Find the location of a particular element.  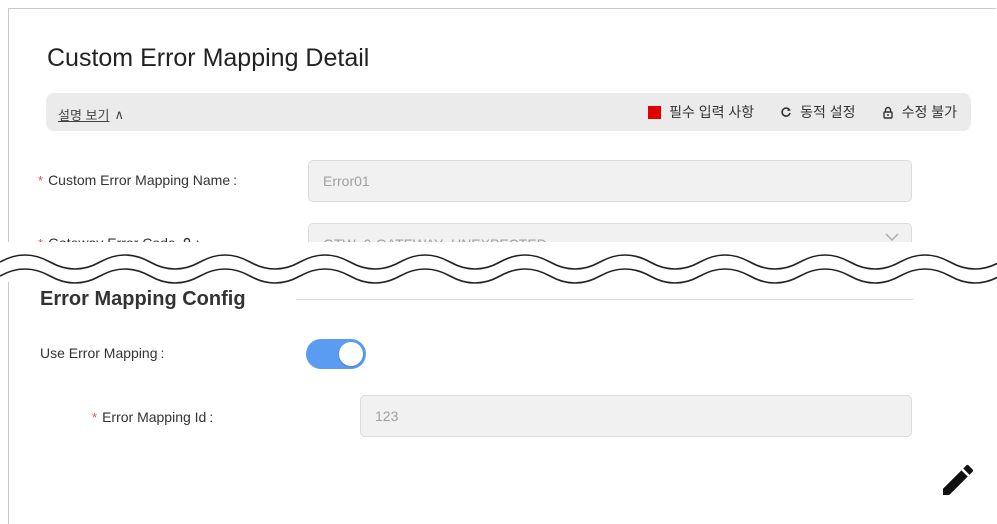

guide-toggle-label: 설명 보기 is located at coordinates (84, 115).